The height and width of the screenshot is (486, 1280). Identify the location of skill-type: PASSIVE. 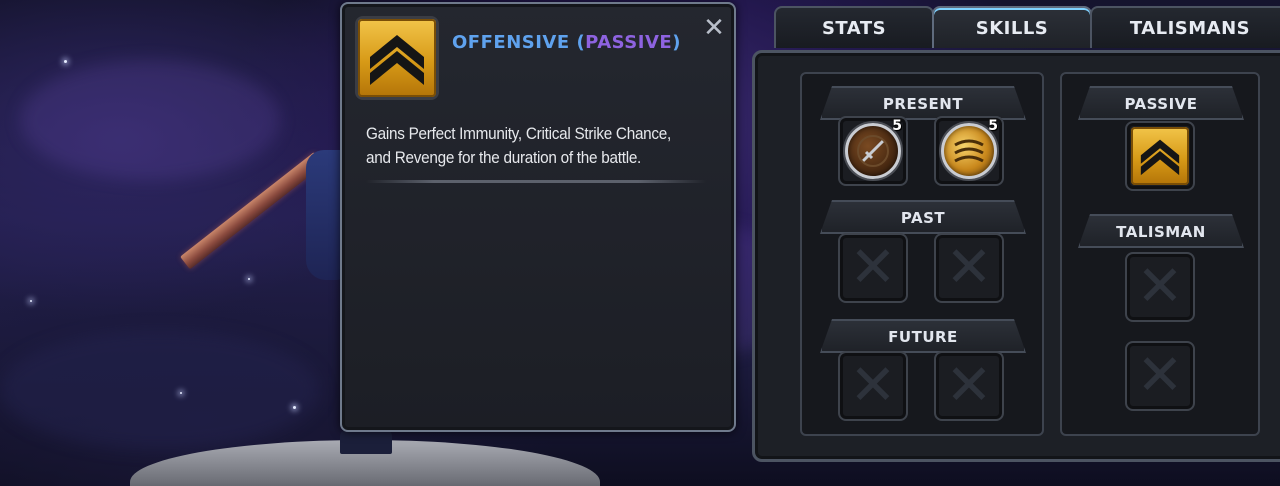
(629, 42).